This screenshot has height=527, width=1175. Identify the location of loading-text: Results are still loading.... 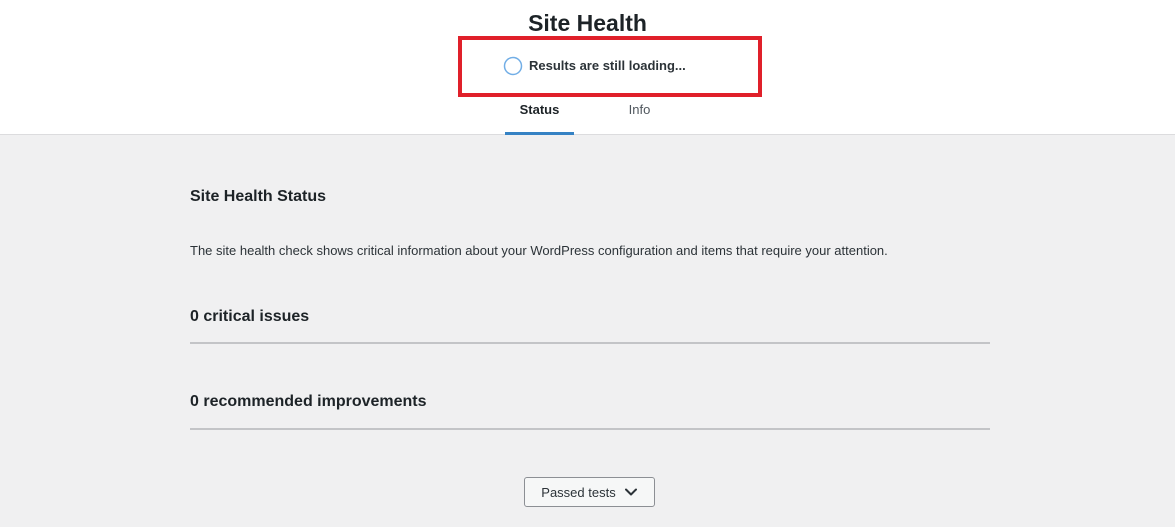
(607, 65).